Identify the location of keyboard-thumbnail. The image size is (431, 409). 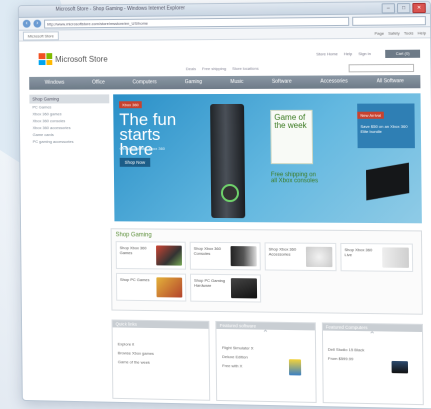
(244, 288).